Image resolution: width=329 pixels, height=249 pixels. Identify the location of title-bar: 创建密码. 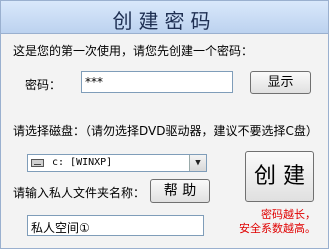
(164, 17).